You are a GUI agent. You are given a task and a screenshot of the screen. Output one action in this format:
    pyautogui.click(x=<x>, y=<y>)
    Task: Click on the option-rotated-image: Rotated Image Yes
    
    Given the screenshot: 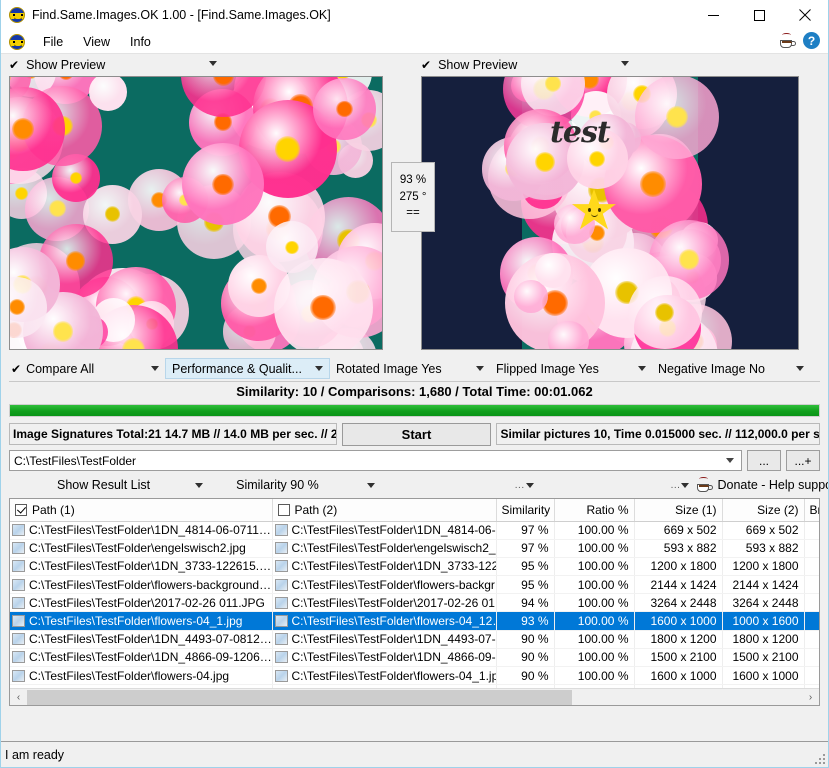 What is the action you would take?
    pyautogui.click(x=410, y=368)
    